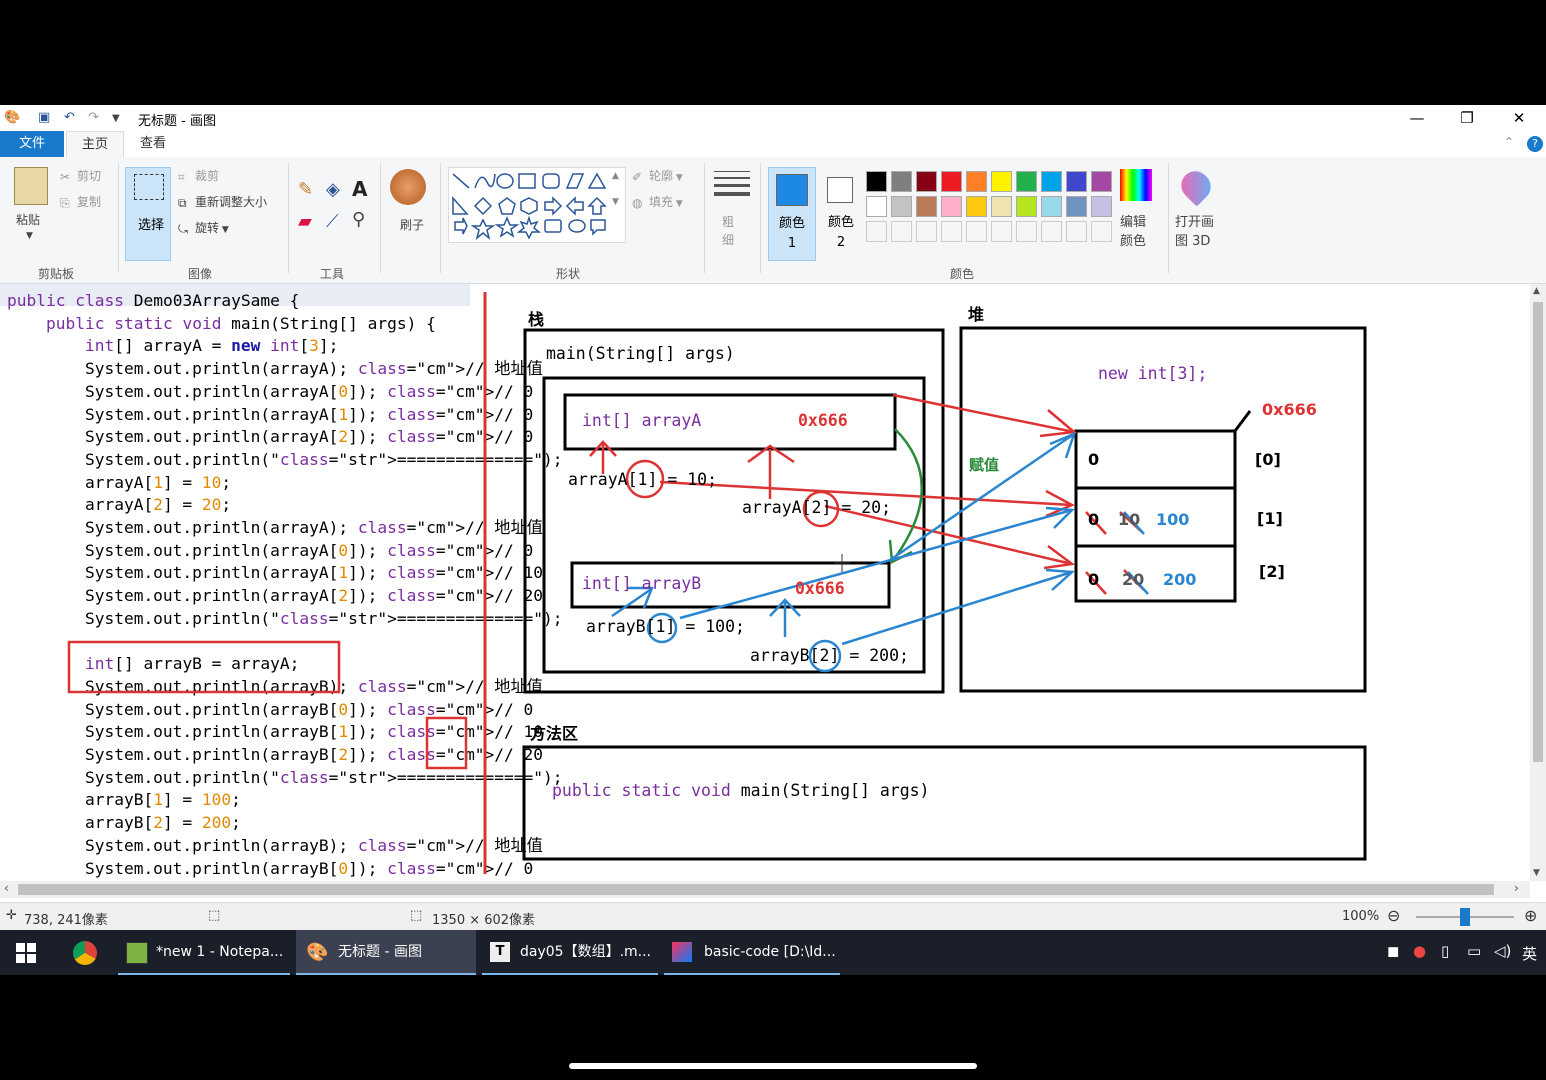  I want to click on scroll-up-icon: ▲, so click(1536, 291).